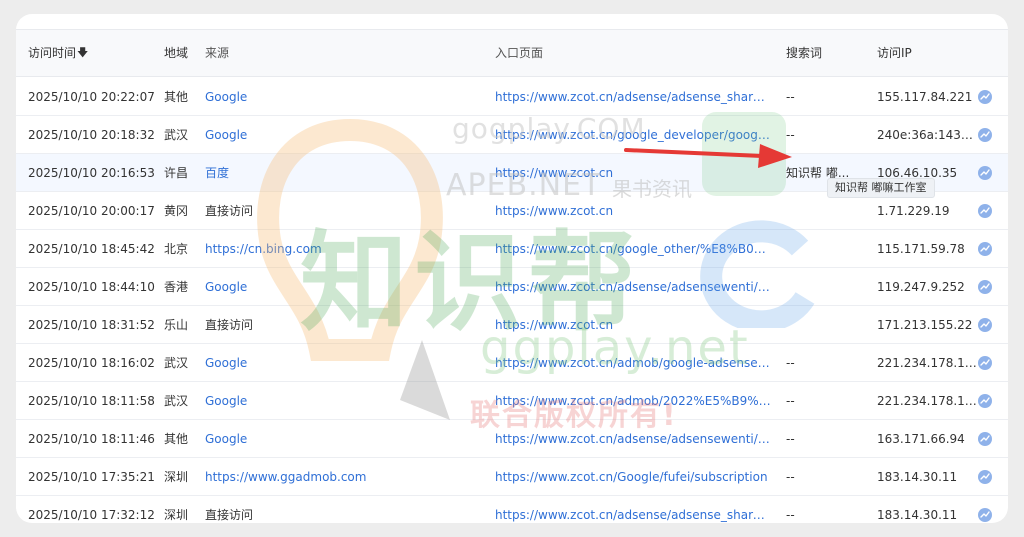 The height and width of the screenshot is (537, 1024). I want to click on cell-visit-time: 2025/10/10 17:32:12, so click(91, 514).